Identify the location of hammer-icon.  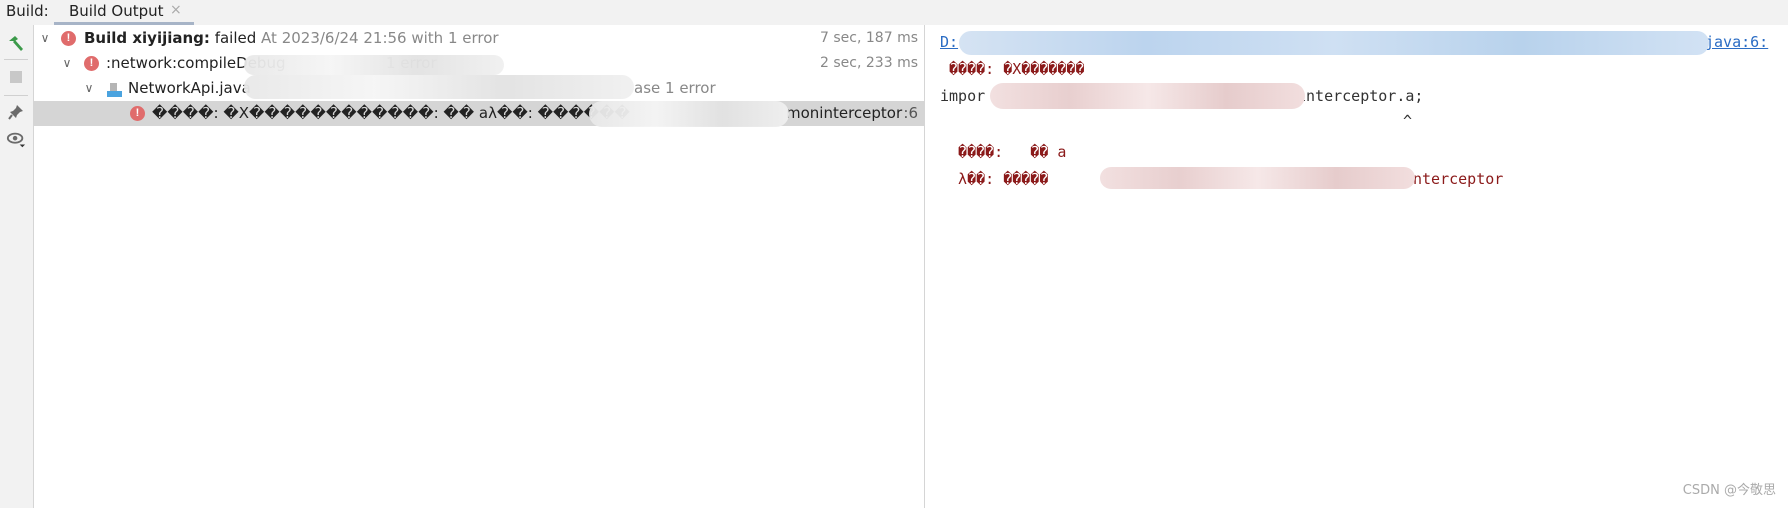
(16, 43).